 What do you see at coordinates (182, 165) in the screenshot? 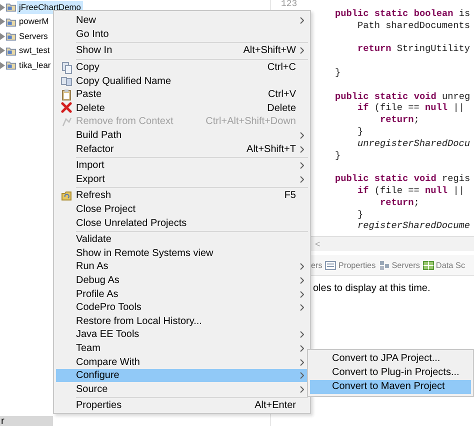
I see `menu-item: Import` at bounding box center [182, 165].